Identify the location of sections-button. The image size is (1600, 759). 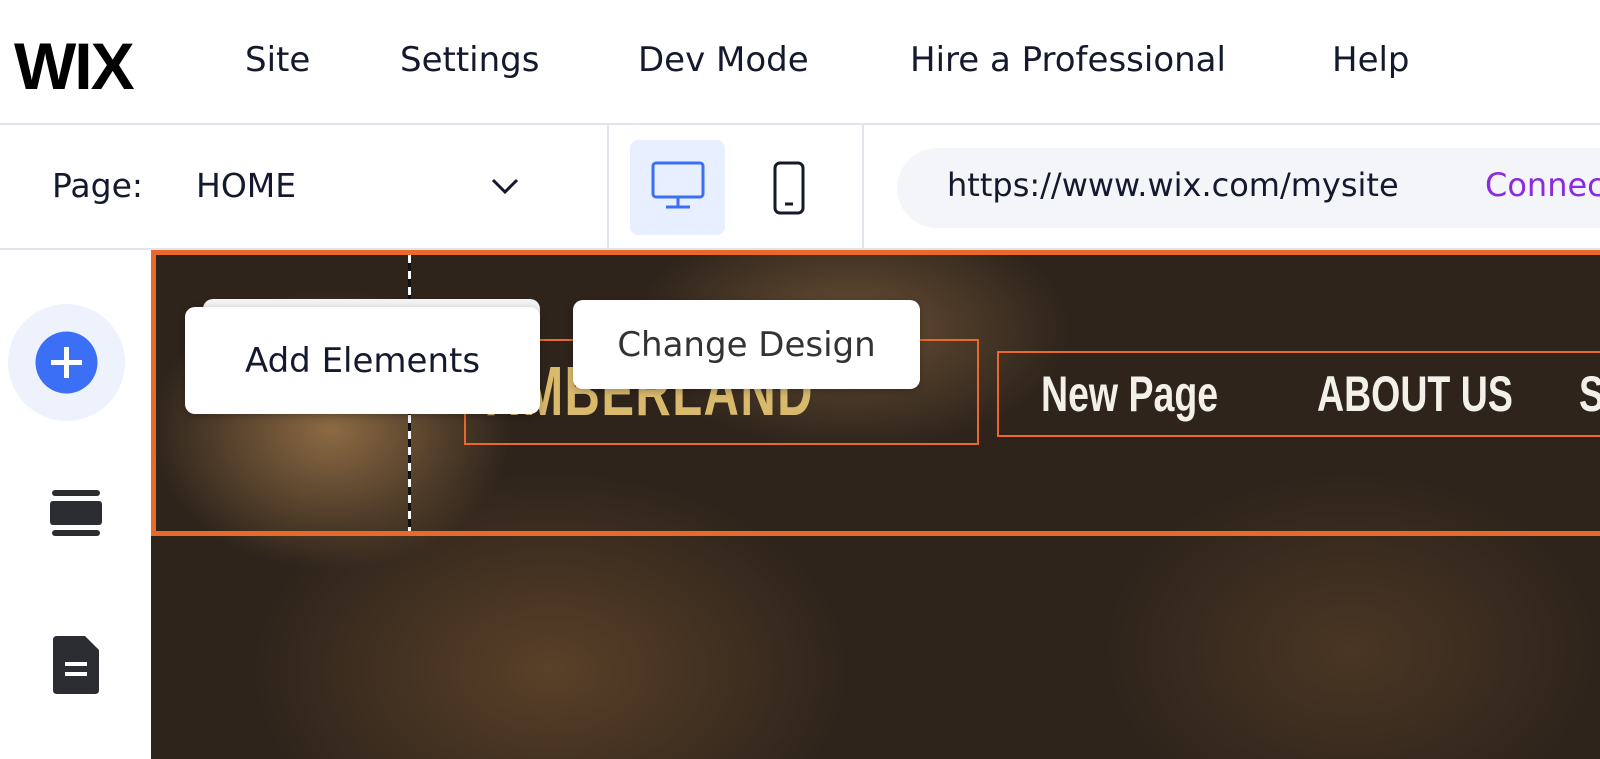
(75, 513).